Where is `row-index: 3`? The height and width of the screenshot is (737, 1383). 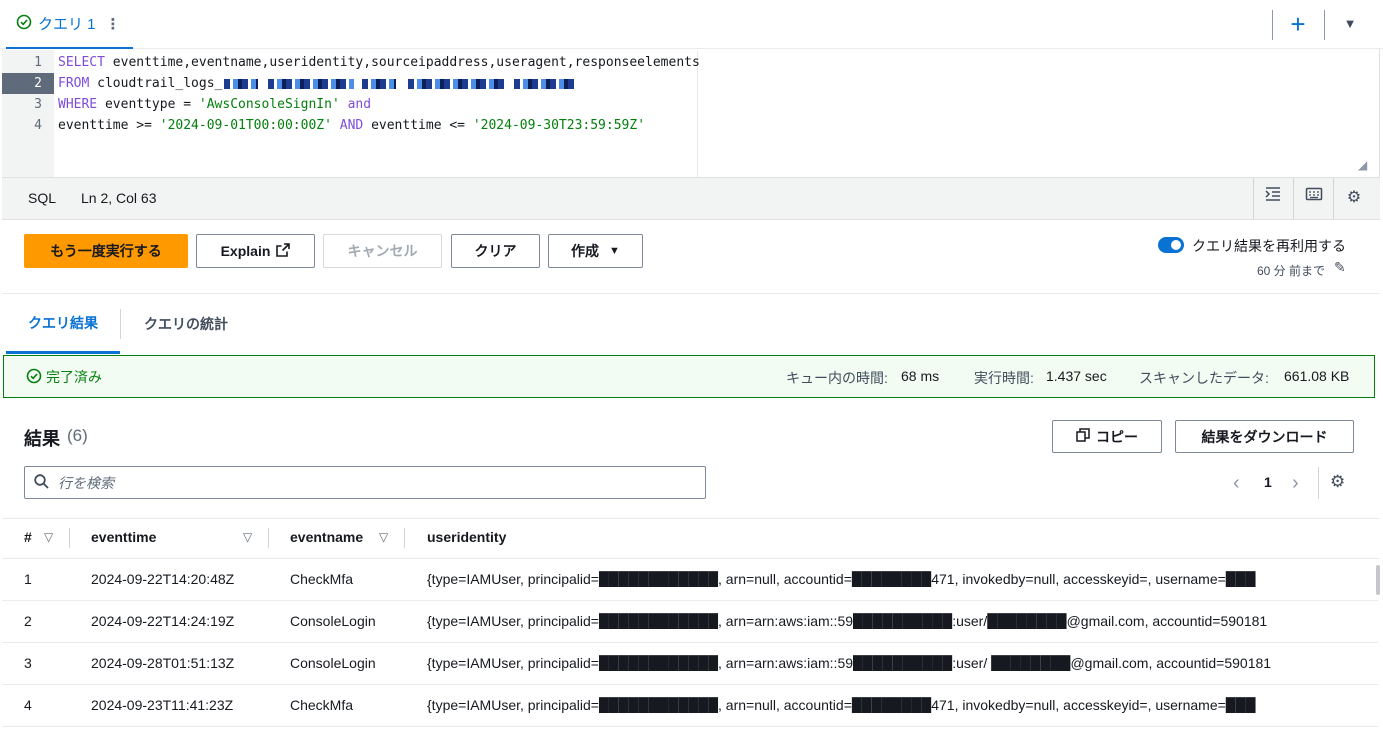
row-index: 3 is located at coordinates (28, 663).